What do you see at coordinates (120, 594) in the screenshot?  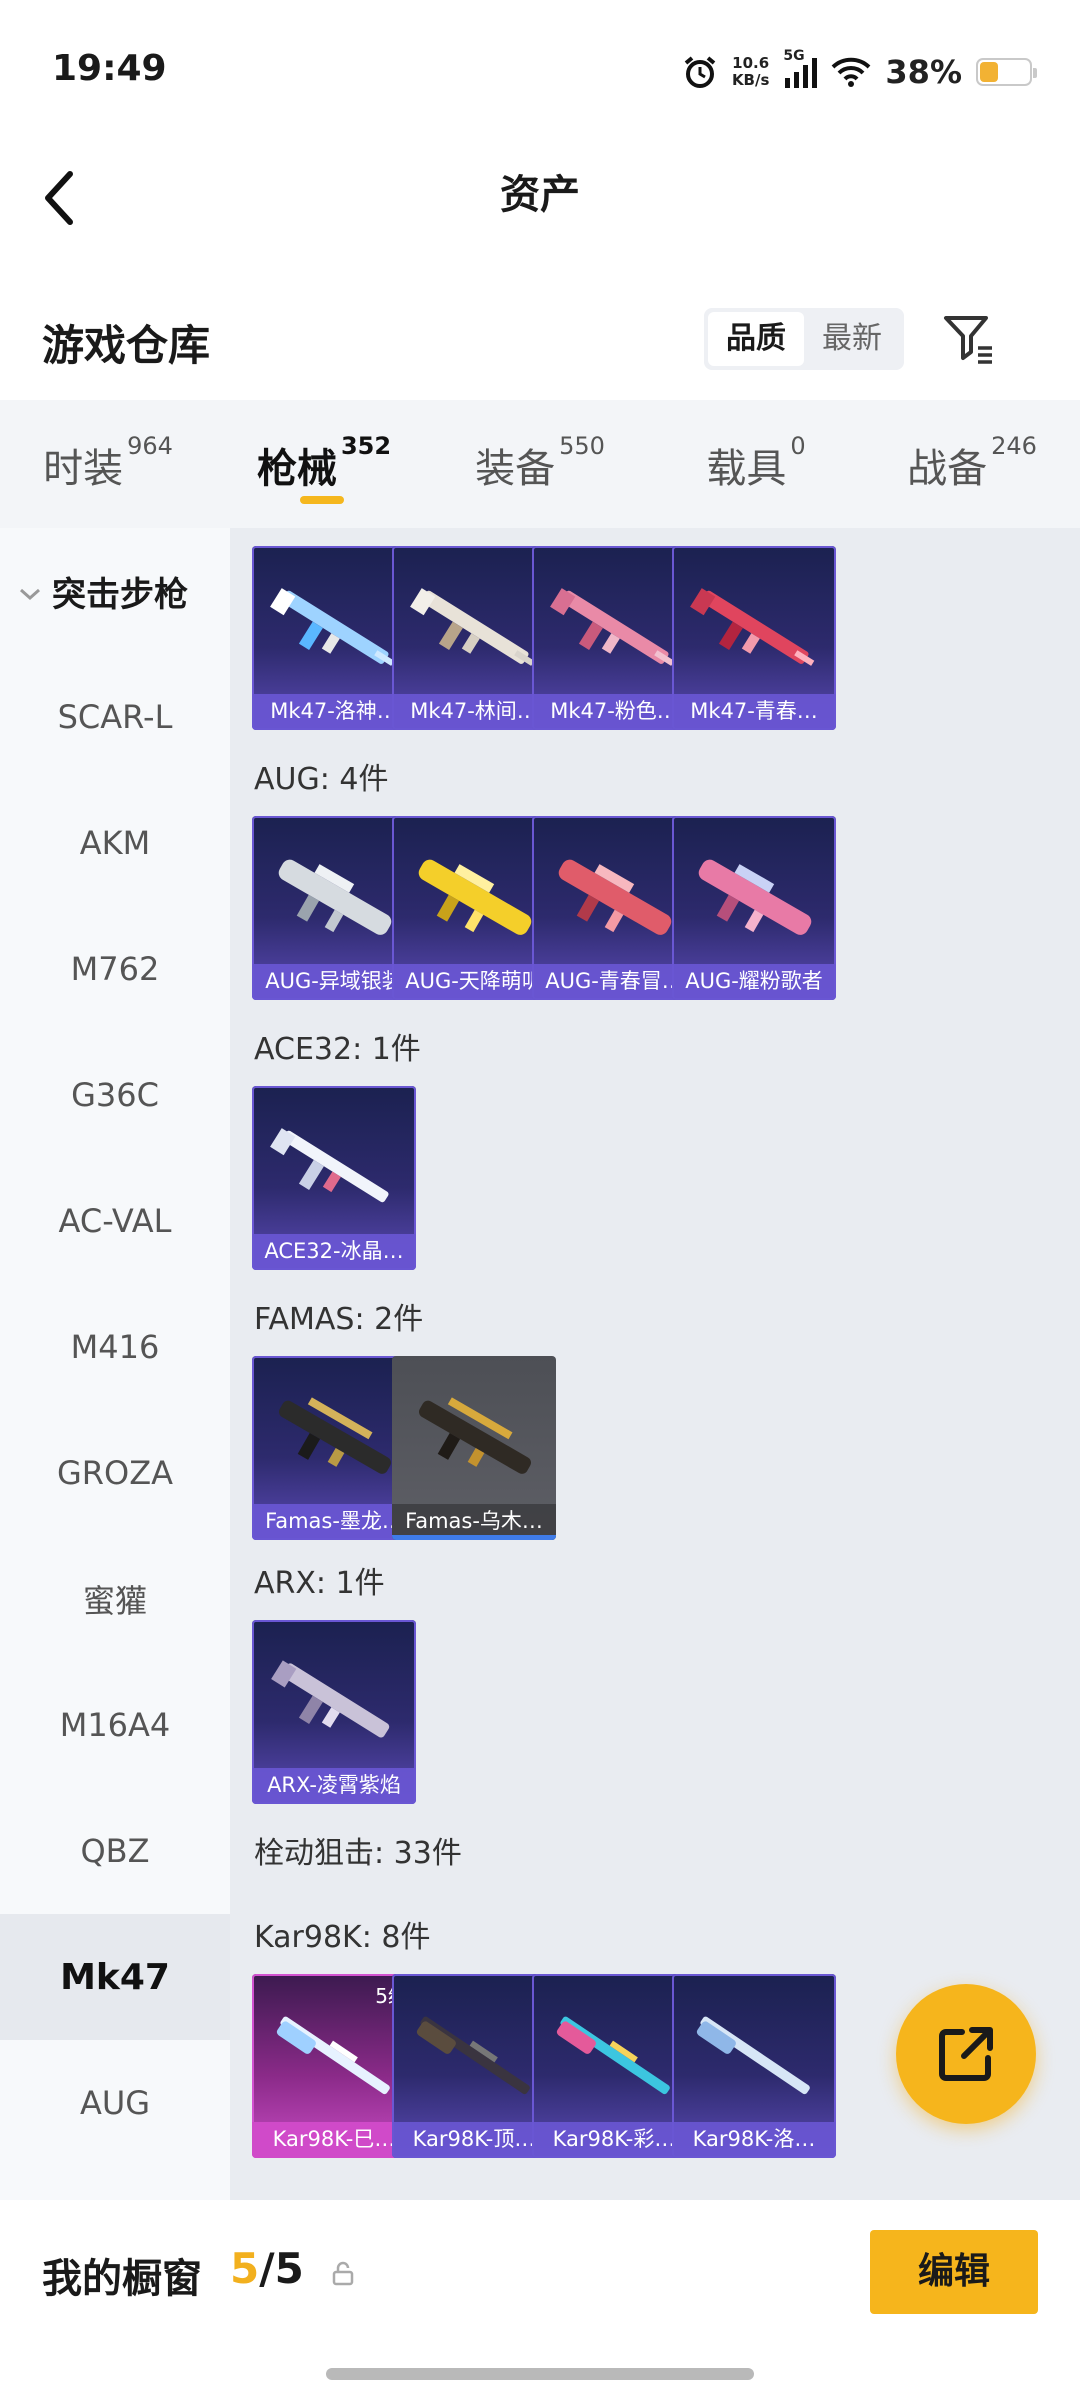 I see `sidebar-category-label: 突击步枪` at bounding box center [120, 594].